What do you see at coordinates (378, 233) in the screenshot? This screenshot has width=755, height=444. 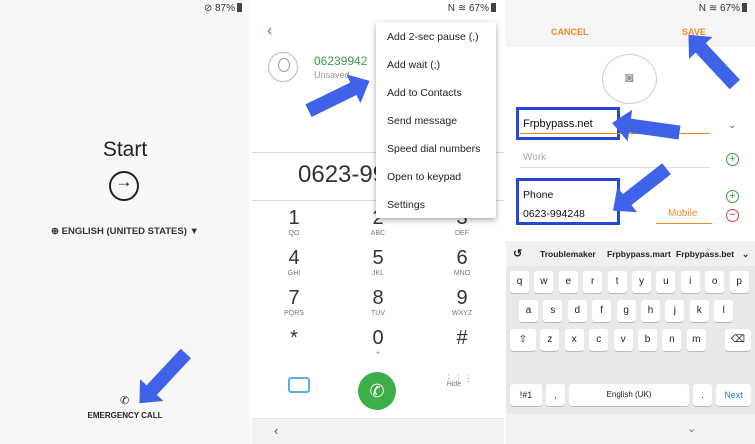 I see `dial-key-letters: ABC` at bounding box center [378, 233].